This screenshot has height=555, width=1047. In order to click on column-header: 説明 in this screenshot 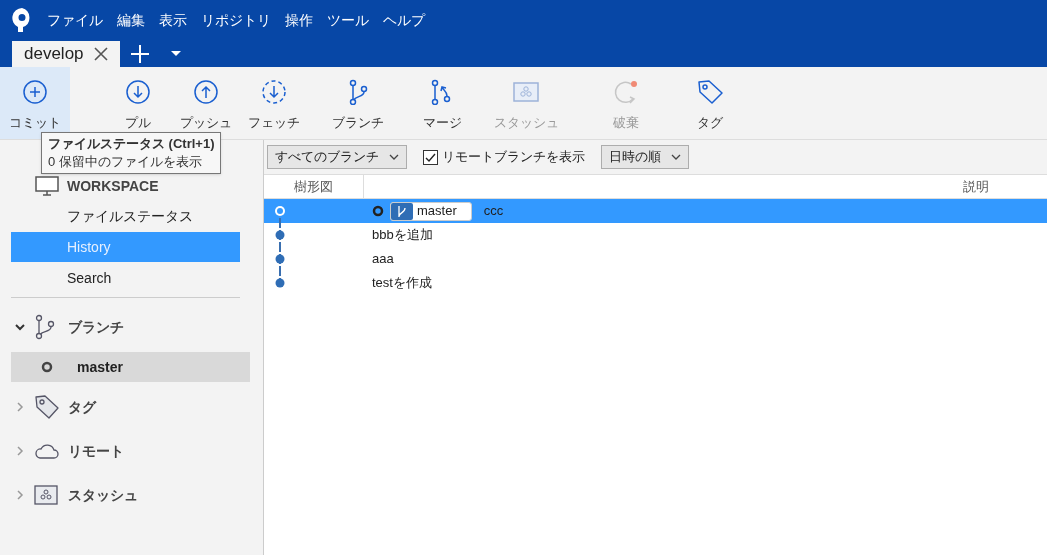, I will do `click(975, 186)`.